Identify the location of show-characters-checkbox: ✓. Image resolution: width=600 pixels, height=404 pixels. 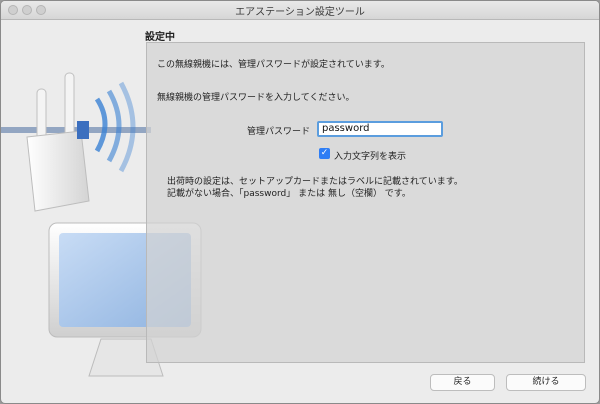
(324, 153).